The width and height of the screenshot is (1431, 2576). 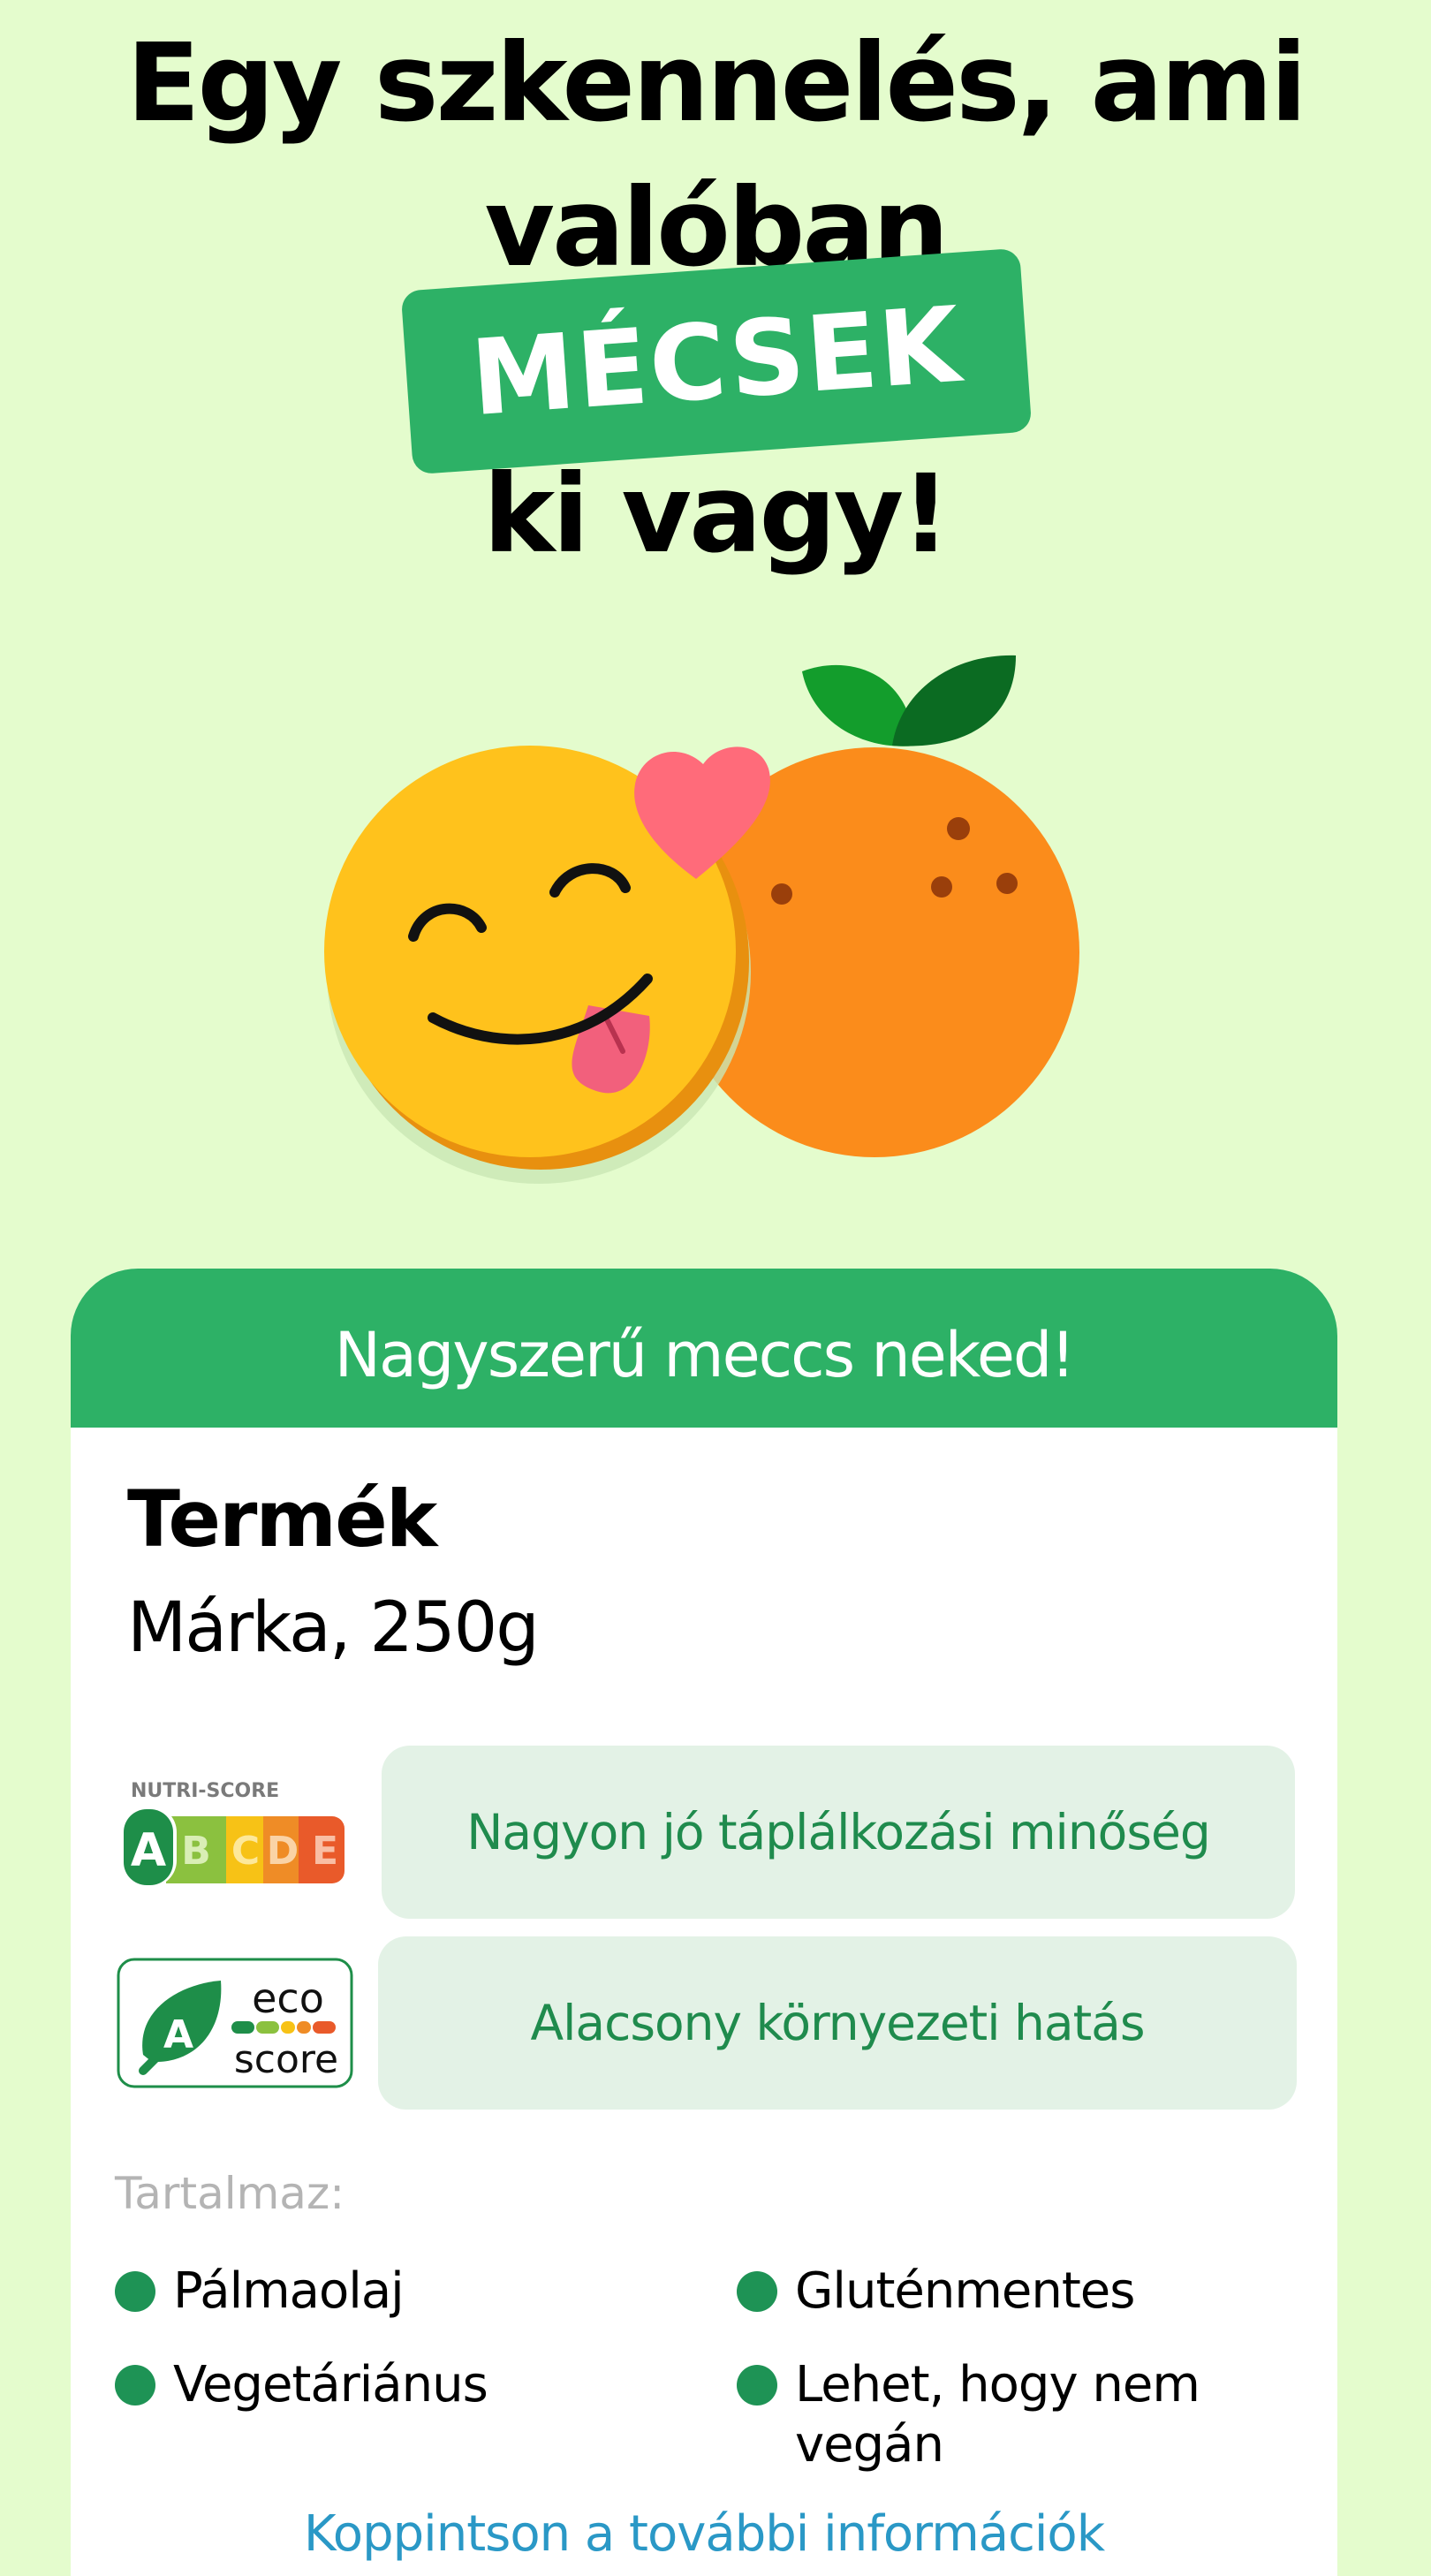 I want to click on product-brand: Márka, 250g, so click(x=333, y=1628).